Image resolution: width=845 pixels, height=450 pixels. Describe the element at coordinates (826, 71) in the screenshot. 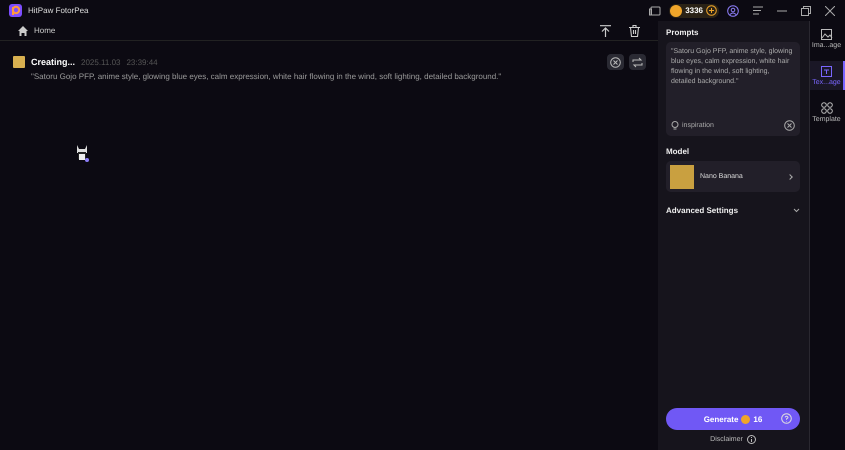

I see `text-icon` at that location.